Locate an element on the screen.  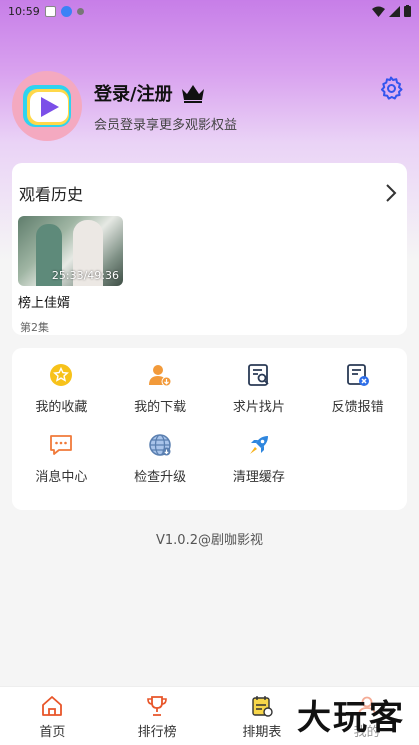
video-thumbnail: 25:33/49:36 is located at coordinates (70, 251).